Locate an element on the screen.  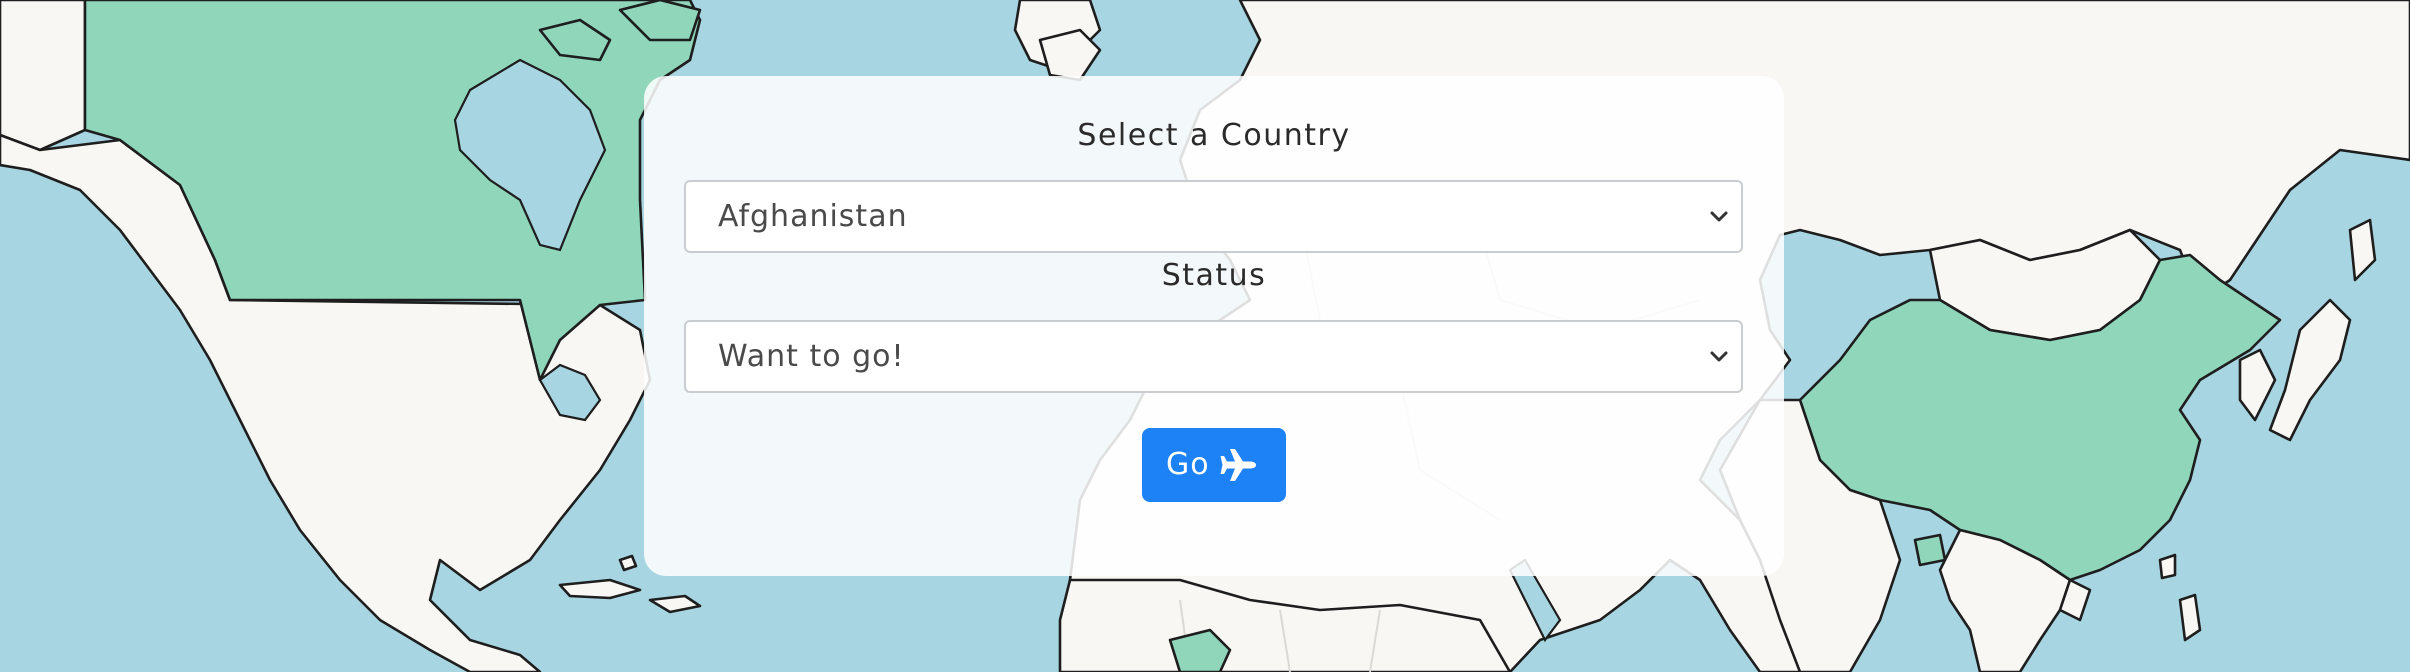
country-label: Select a Country is located at coordinates (1214, 135).